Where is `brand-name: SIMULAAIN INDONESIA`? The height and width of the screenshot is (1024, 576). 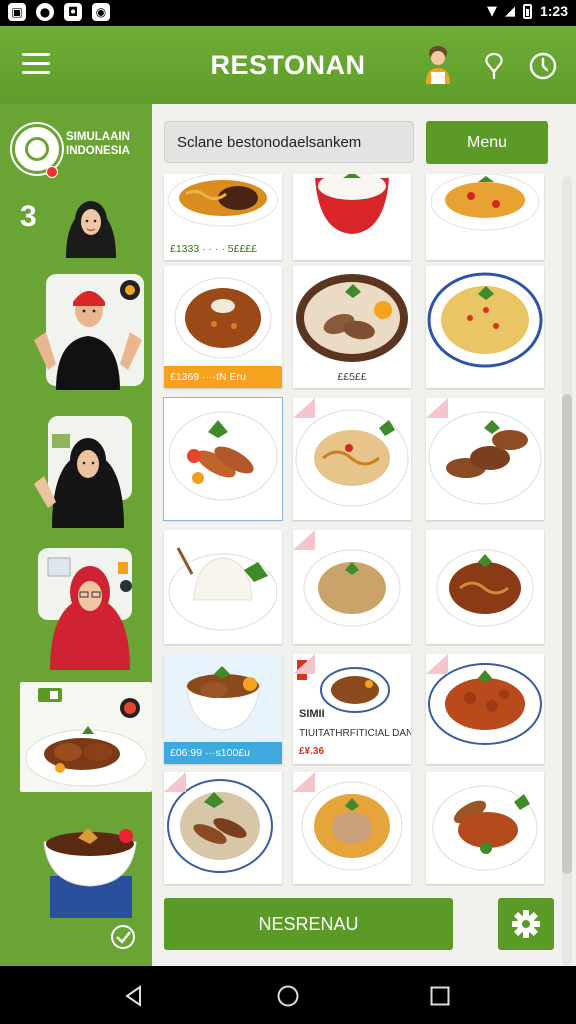
brand-name: SIMULAAIN INDONESIA is located at coordinates (98, 144).